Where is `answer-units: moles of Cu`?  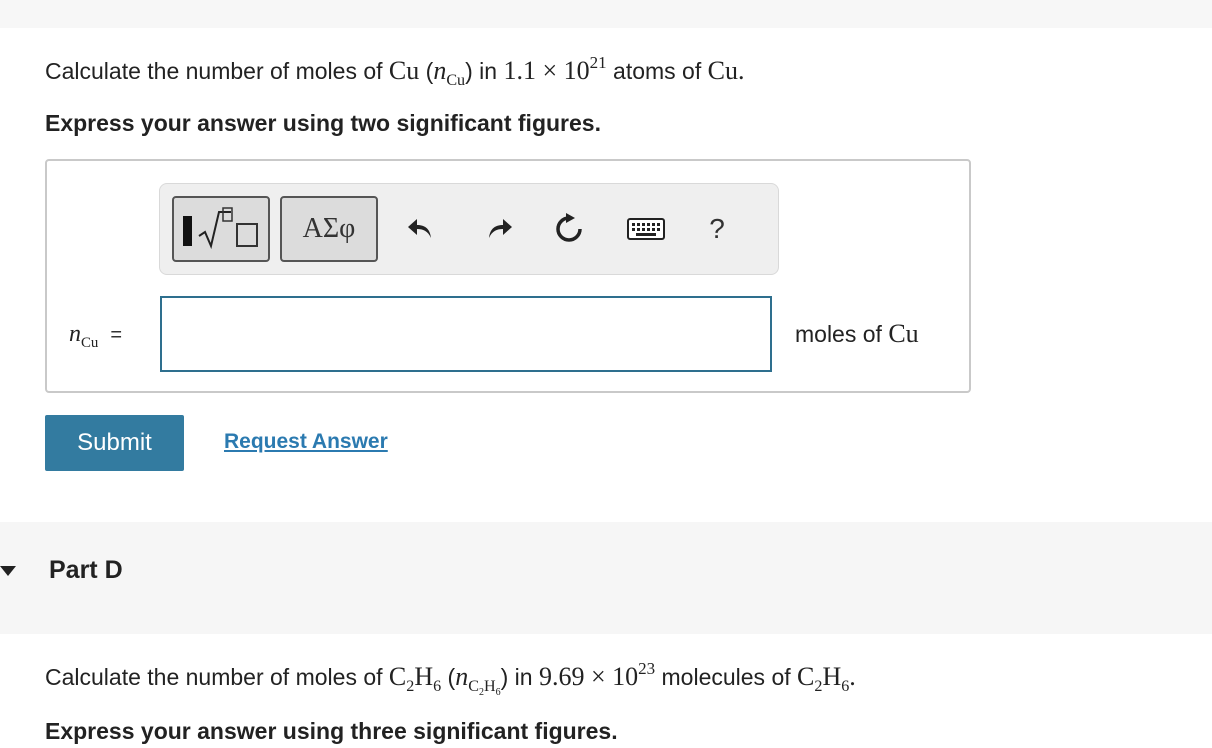
answer-units: moles of Cu is located at coordinates (857, 333).